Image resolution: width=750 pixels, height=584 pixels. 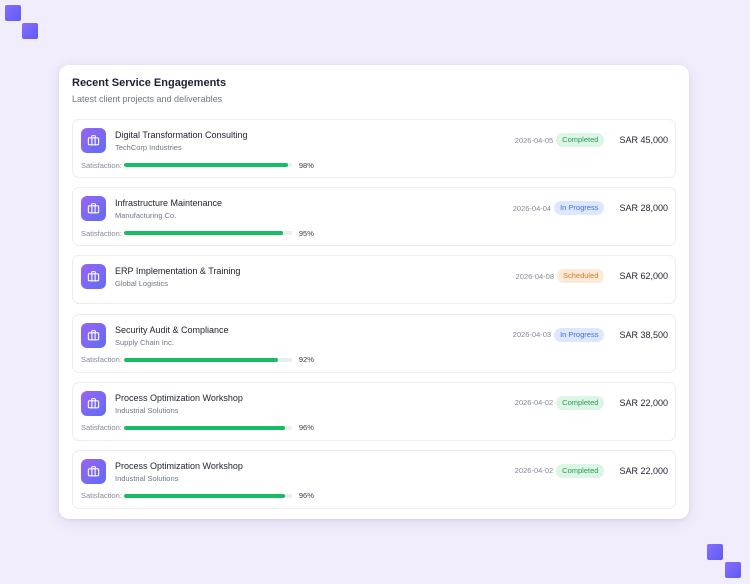 I want to click on satisfaction-percent: 92%, so click(x=306, y=360).